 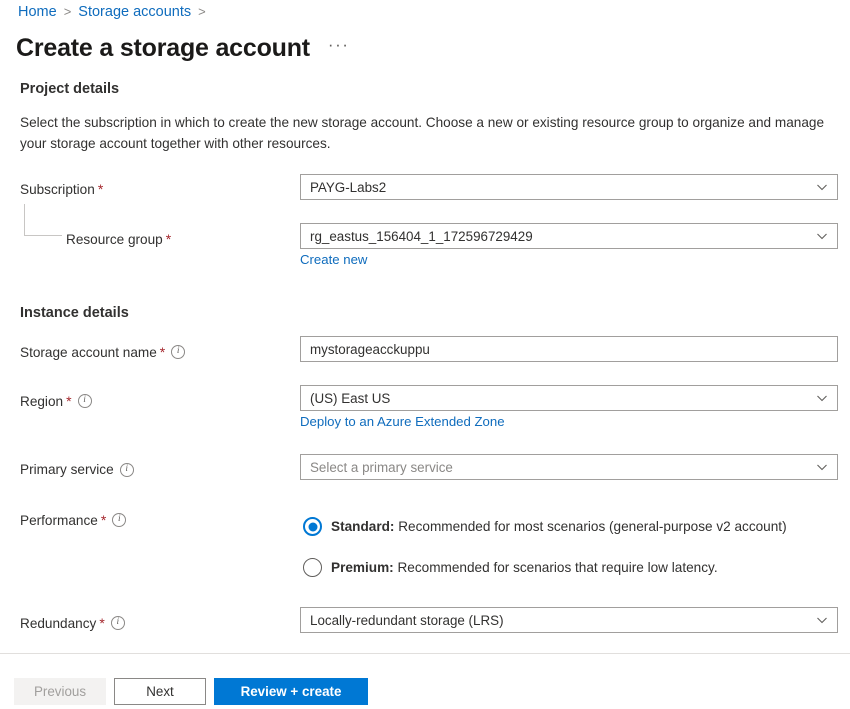 I want to click on performance-label: Performance * i, so click(x=73, y=520).